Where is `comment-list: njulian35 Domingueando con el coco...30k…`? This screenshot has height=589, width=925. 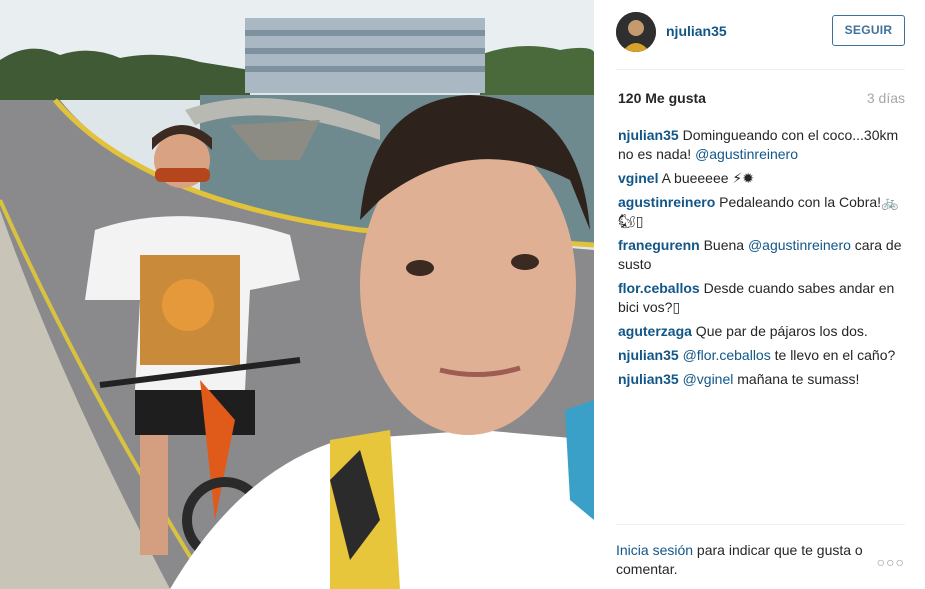 comment-list: njulian35 Domingueando con el coco...30k… is located at coordinates (763, 260).